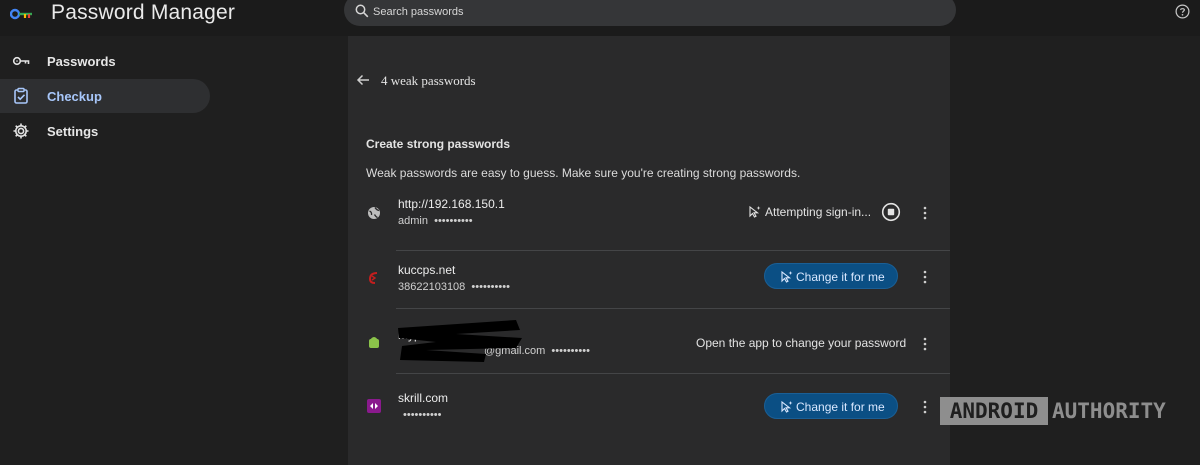 The image size is (1200, 465). I want to click on gear-icon, so click(21, 131).